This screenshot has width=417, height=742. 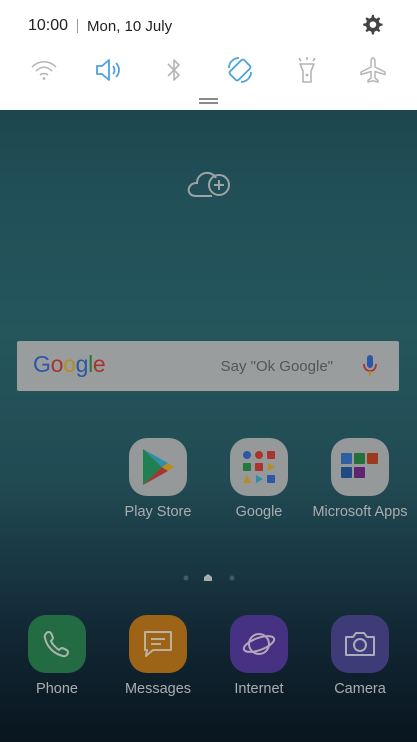 What do you see at coordinates (360, 512) in the screenshot?
I see `app-label: Microsoft Apps` at bounding box center [360, 512].